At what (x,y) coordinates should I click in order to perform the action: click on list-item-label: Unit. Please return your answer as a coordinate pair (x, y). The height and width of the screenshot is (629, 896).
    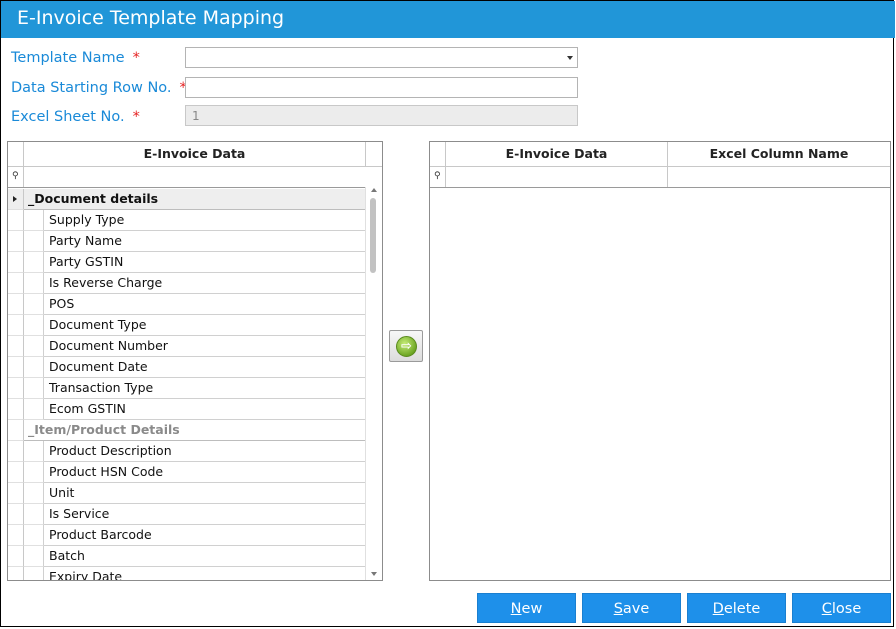
    Looking at the image, I should click on (205, 493).